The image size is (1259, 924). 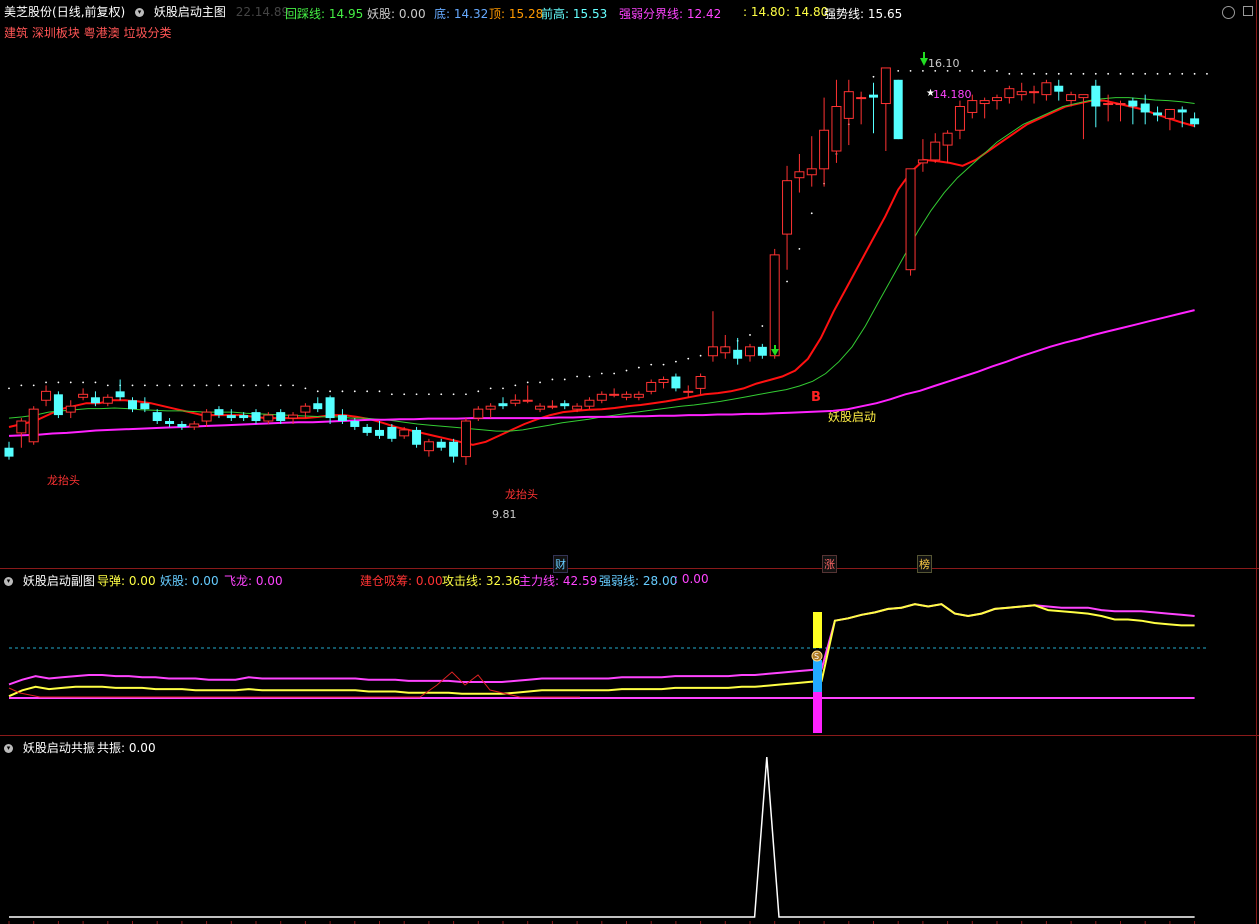 I want to click on star-icon: ★, so click(x=930, y=93).